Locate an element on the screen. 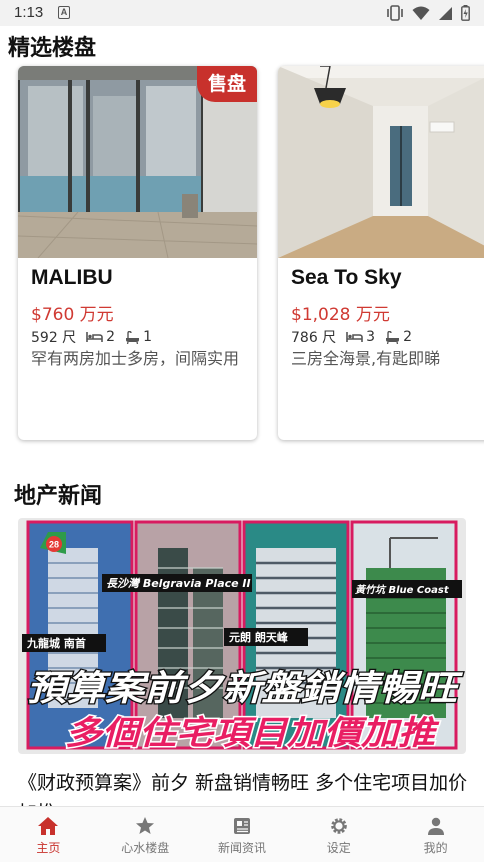 This screenshot has width=484, height=862. signal-icon is located at coordinates (445, 13).